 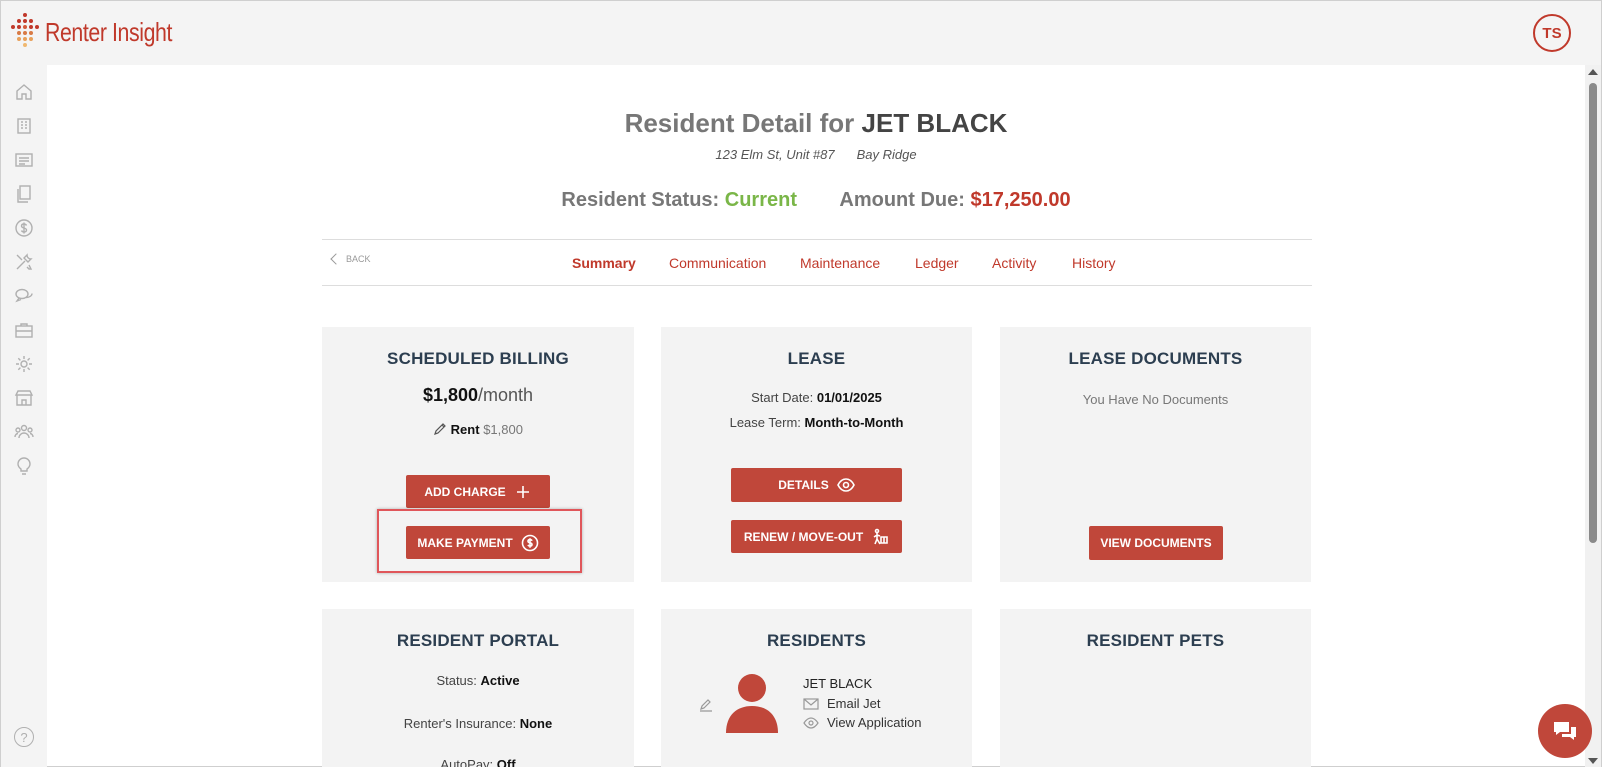 What do you see at coordinates (1593, 416) in the screenshot?
I see `page-scrollbar` at bounding box center [1593, 416].